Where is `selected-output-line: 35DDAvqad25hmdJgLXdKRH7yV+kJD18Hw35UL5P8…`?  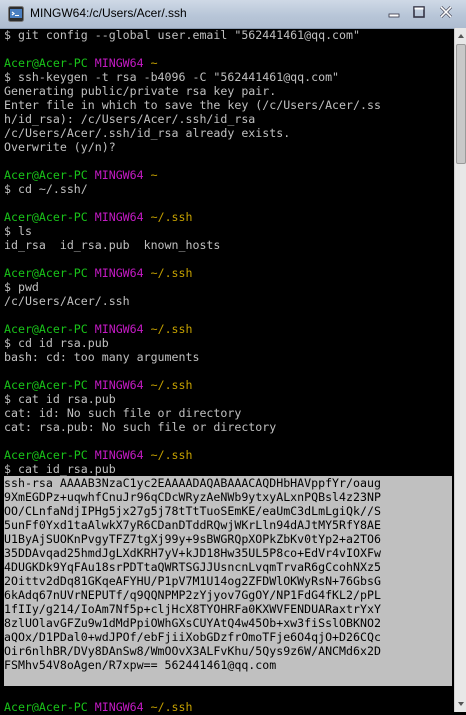 selected-output-line: 35DDAvqad25hmdJgLXdKRH7yV+kJD18Hw35UL5P8… is located at coordinates (228, 553).